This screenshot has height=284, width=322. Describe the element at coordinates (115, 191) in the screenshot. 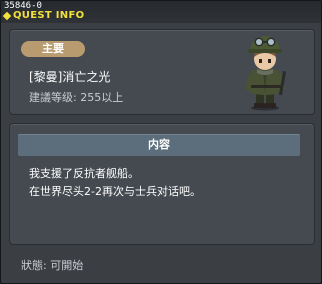

I see `quest-description-line: 在世界尽头2-2再次与士兵对话吧。` at that location.